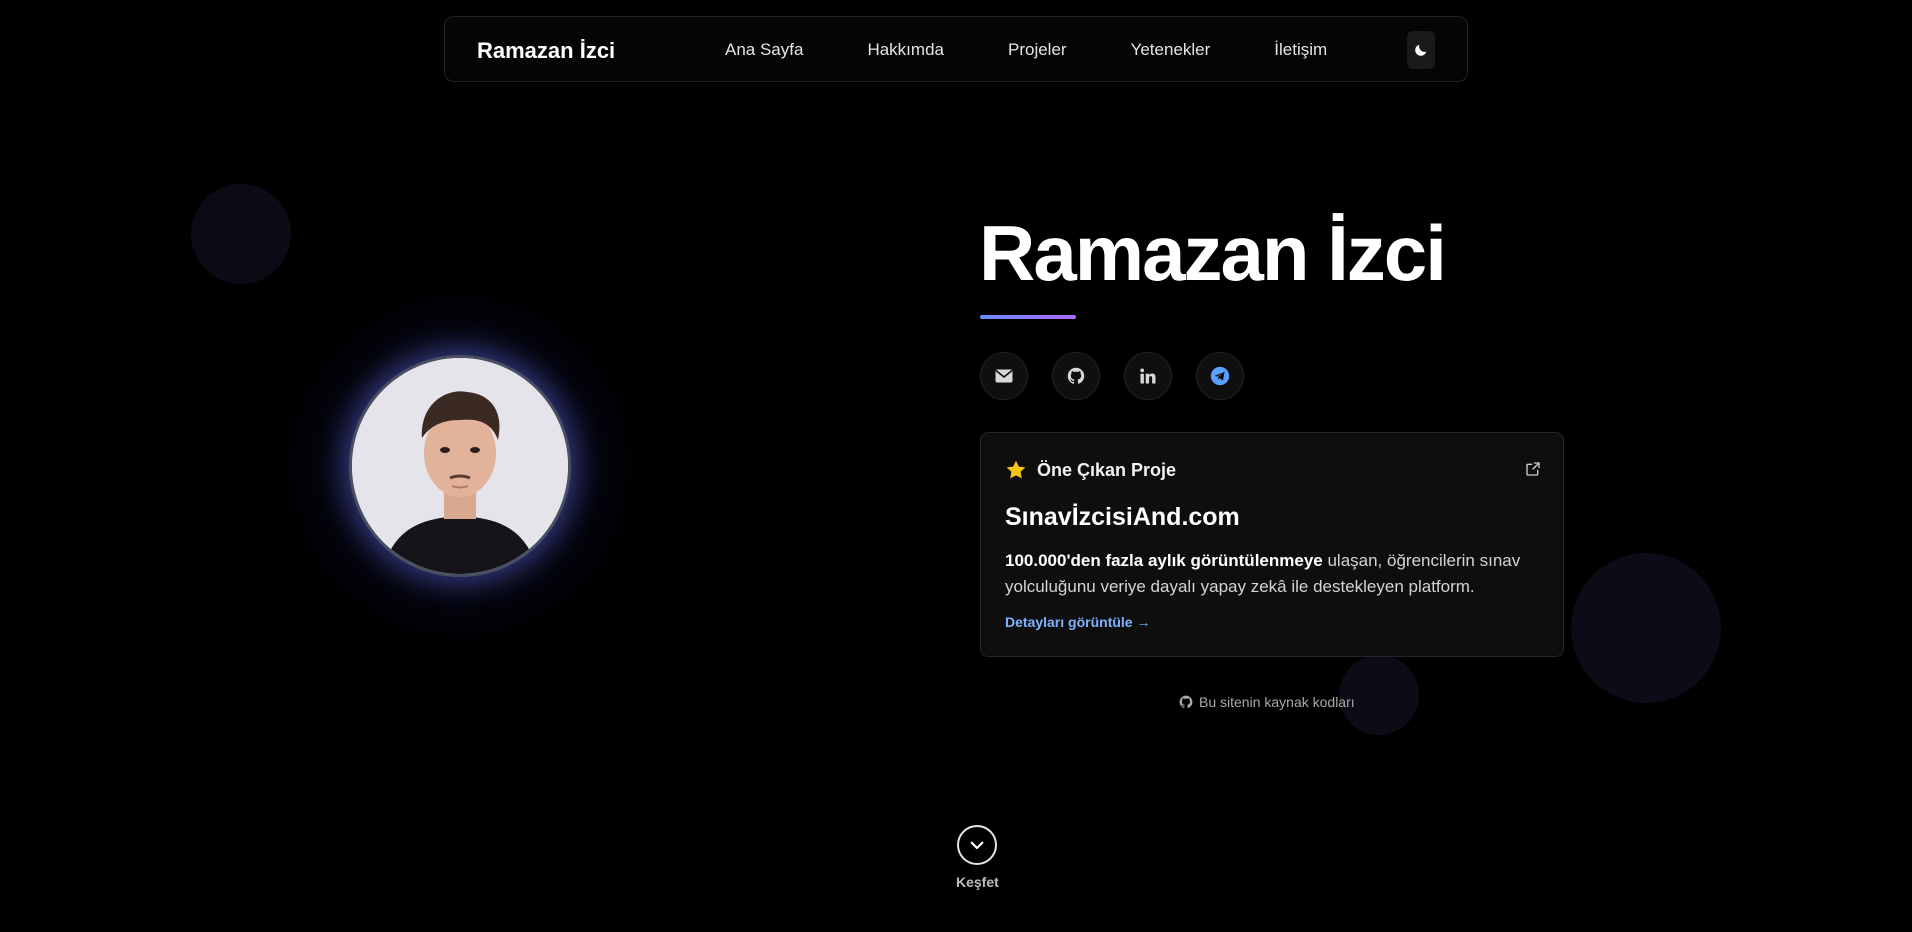  I want to click on nav-link-about: Hakkımda, so click(905, 50).